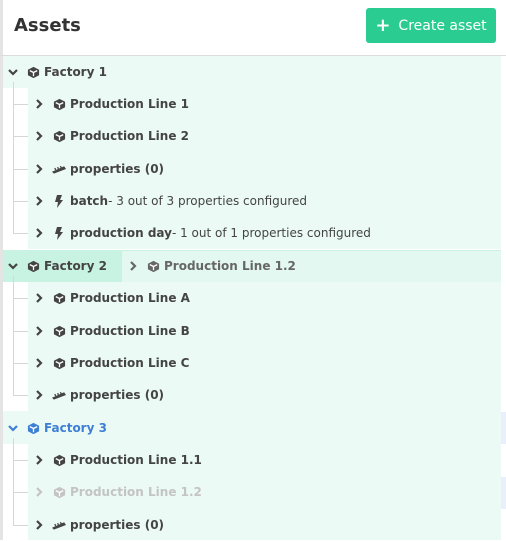 The width and height of the screenshot is (506, 541). I want to click on tree-node-production-line-b: Production Line B, so click(112, 331).